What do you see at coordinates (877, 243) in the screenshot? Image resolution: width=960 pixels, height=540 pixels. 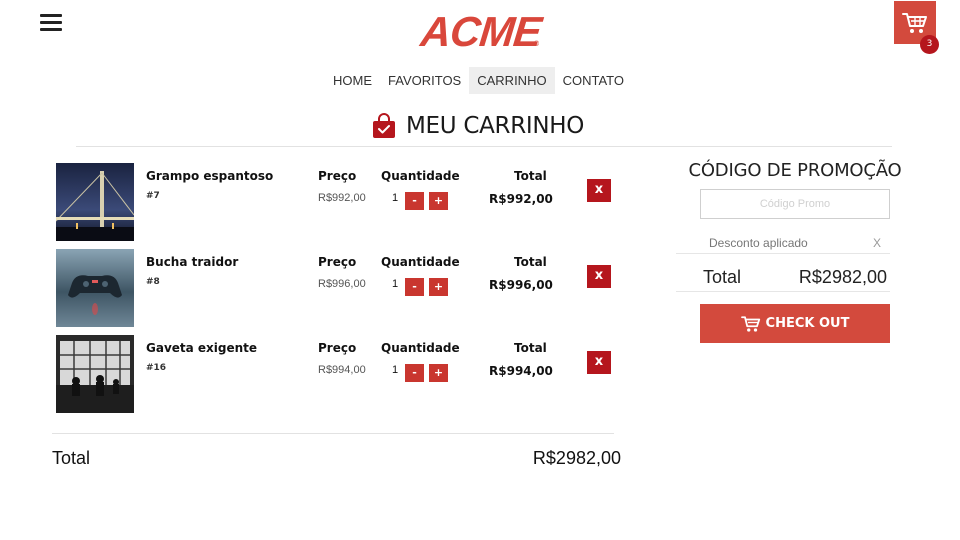 I see `clear-discount-button: X` at bounding box center [877, 243].